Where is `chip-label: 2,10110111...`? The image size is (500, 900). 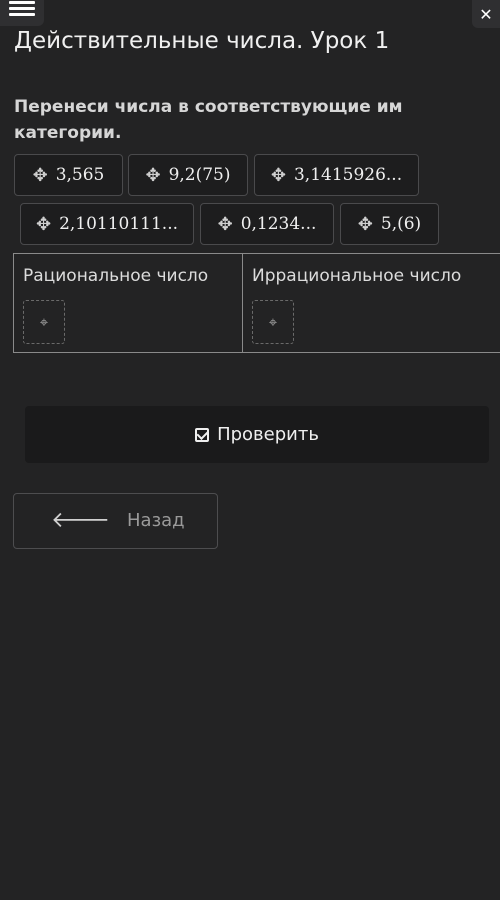 chip-label: 2,10110111... is located at coordinates (119, 224).